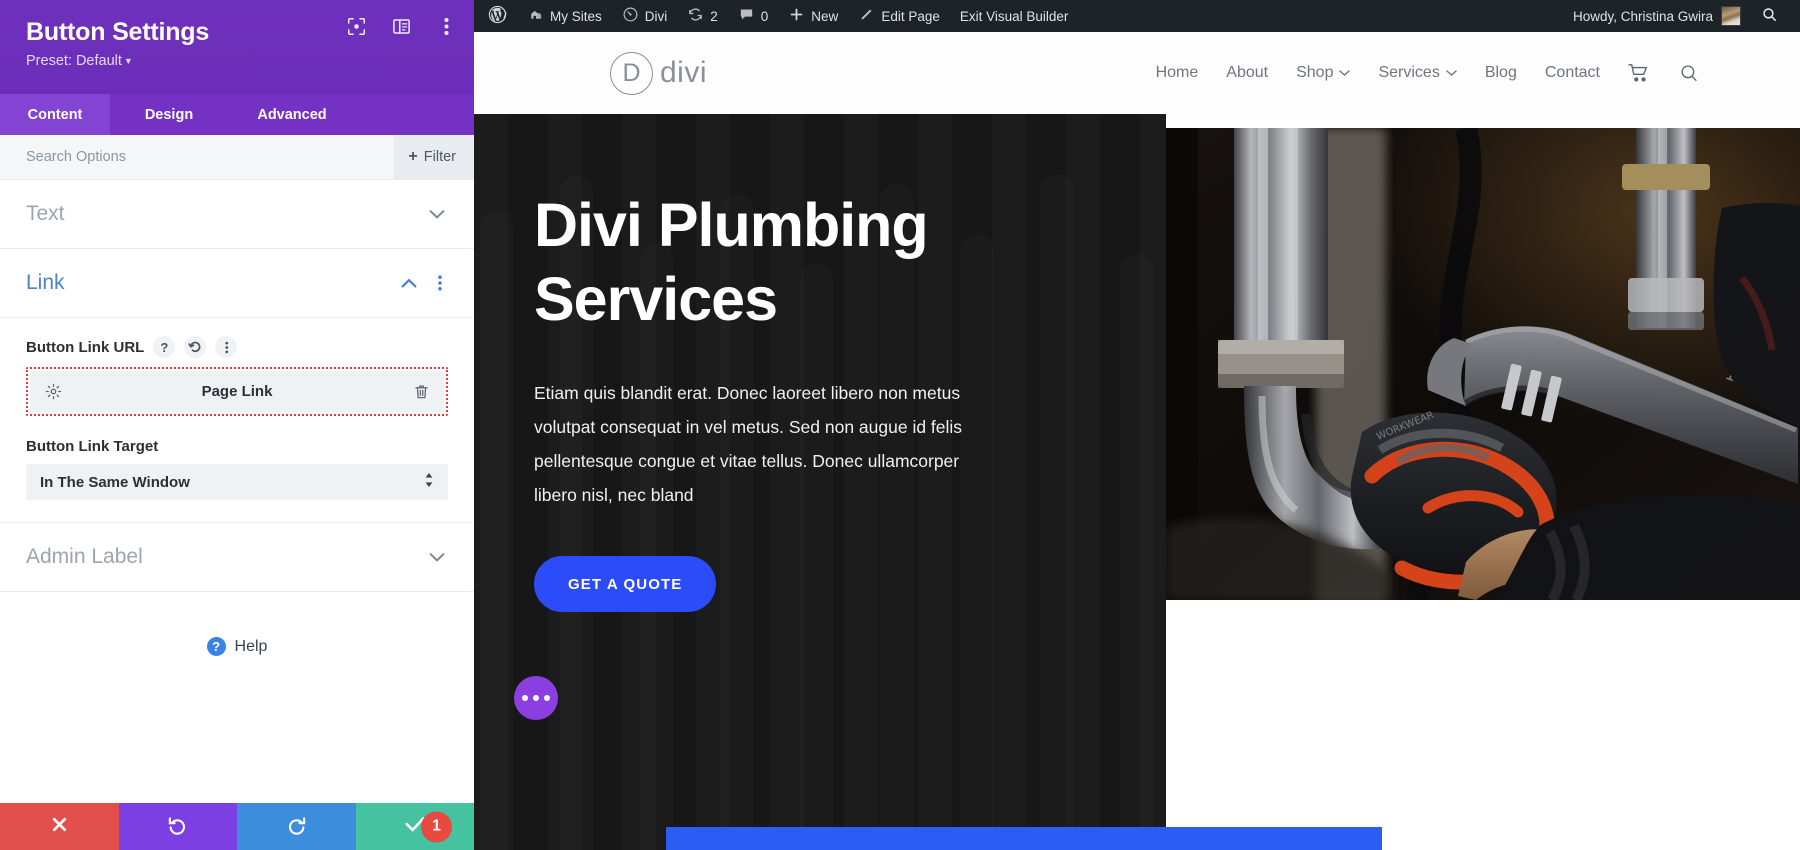  I want to click on admin-bar-item-wordpress, so click(495, 16).